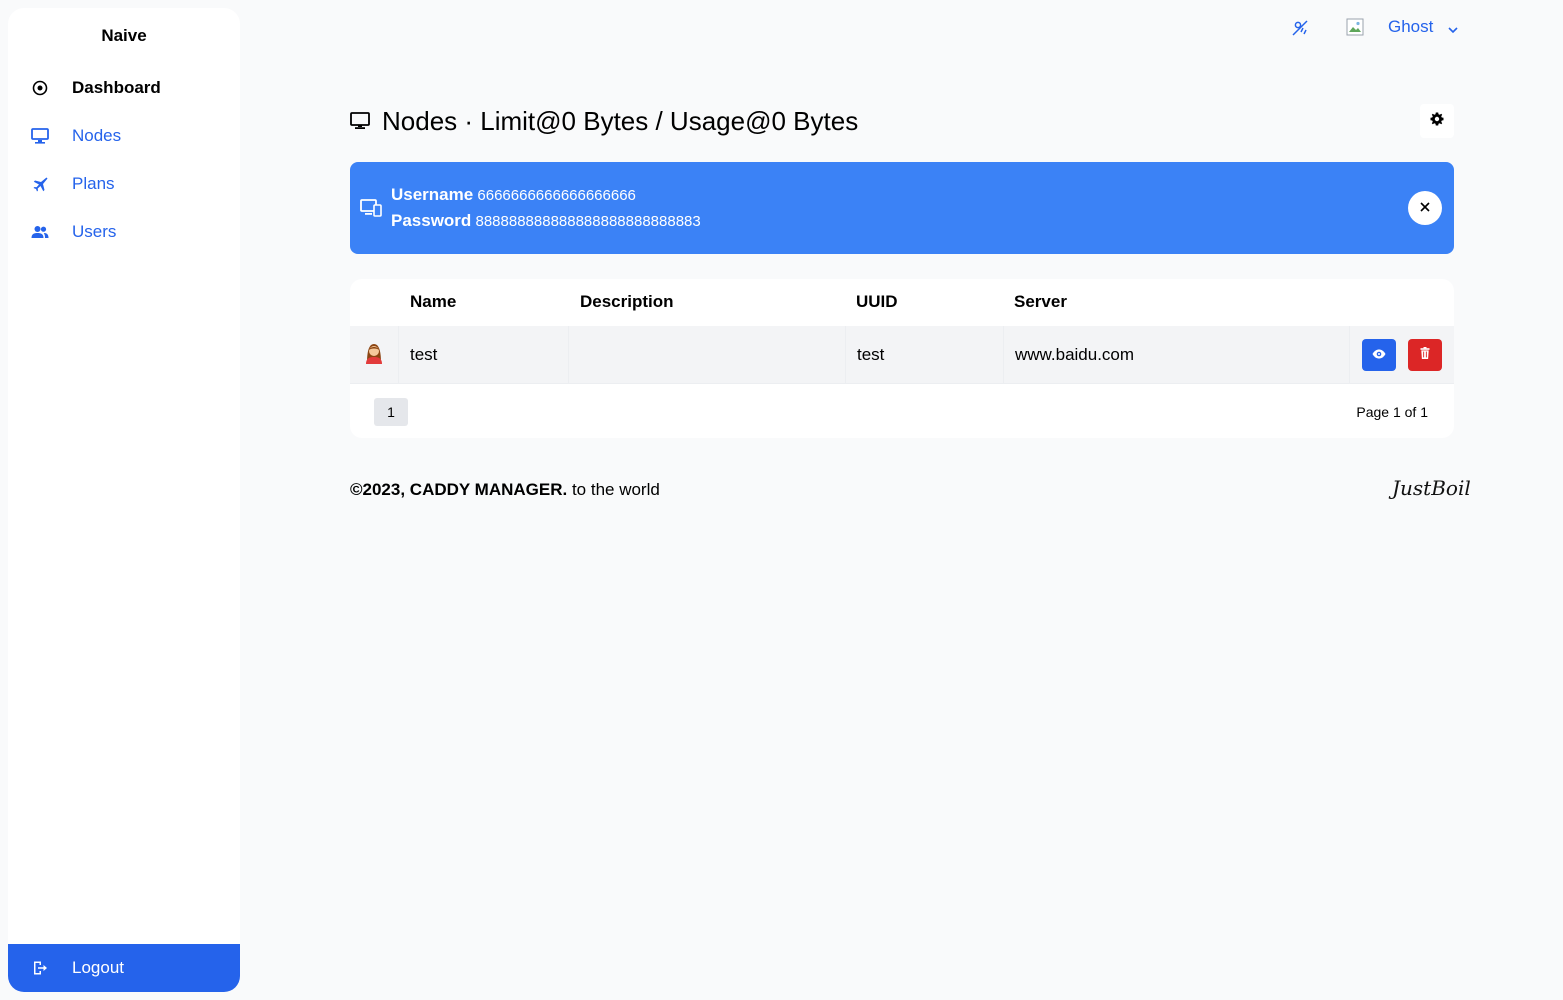 The image size is (1563, 1000). Describe the element at coordinates (116, 87) in the screenshot. I see `sidebar-item-label: Dashboard` at that location.